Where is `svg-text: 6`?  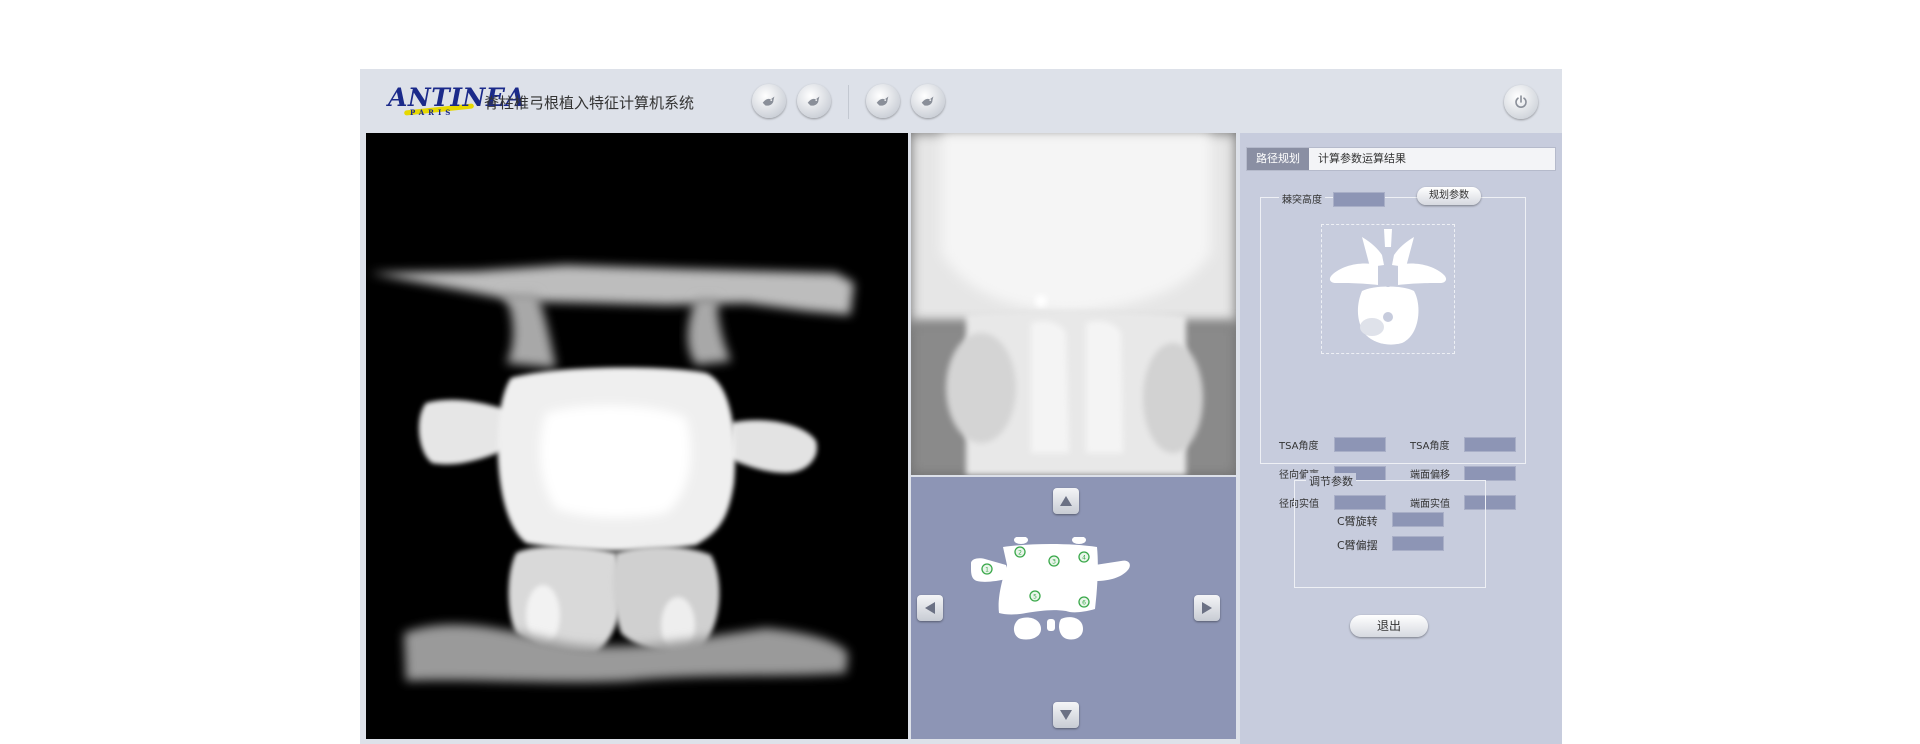 svg-text: 6 is located at coordinates (1084, 603).